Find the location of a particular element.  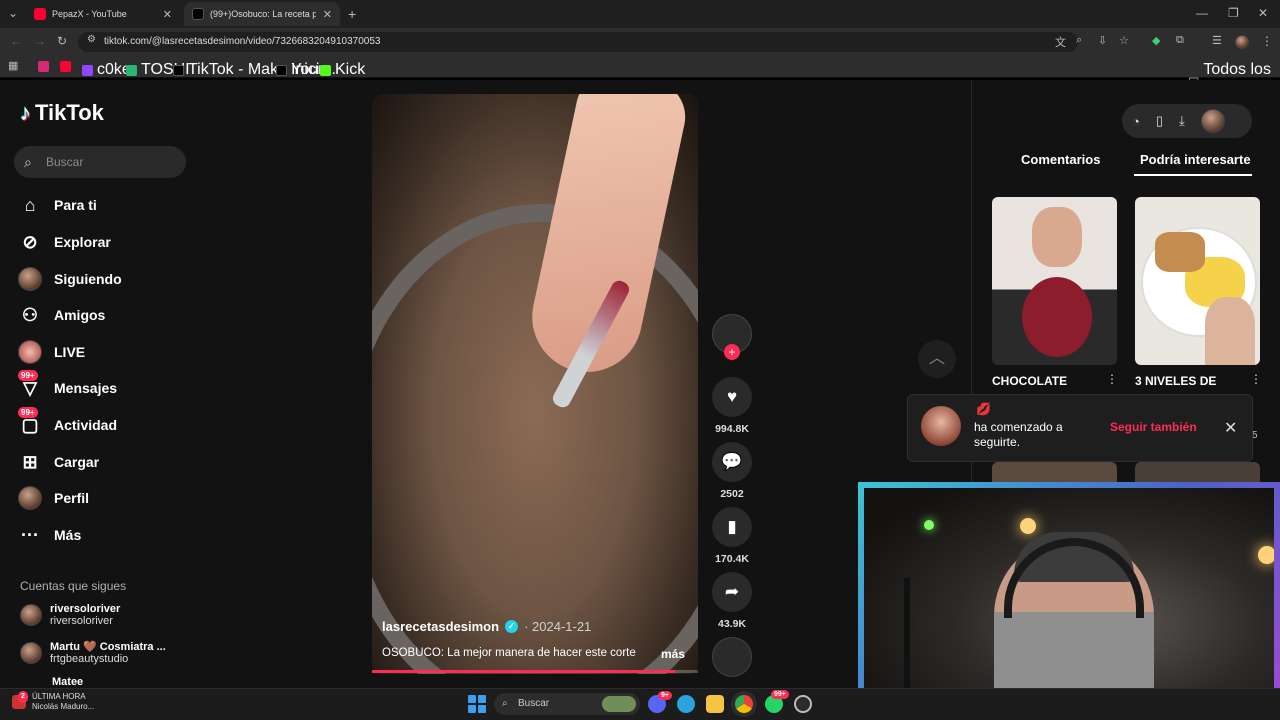

notification-text: ha comenzado a seguirte. is located at coordinates (1018, 434).